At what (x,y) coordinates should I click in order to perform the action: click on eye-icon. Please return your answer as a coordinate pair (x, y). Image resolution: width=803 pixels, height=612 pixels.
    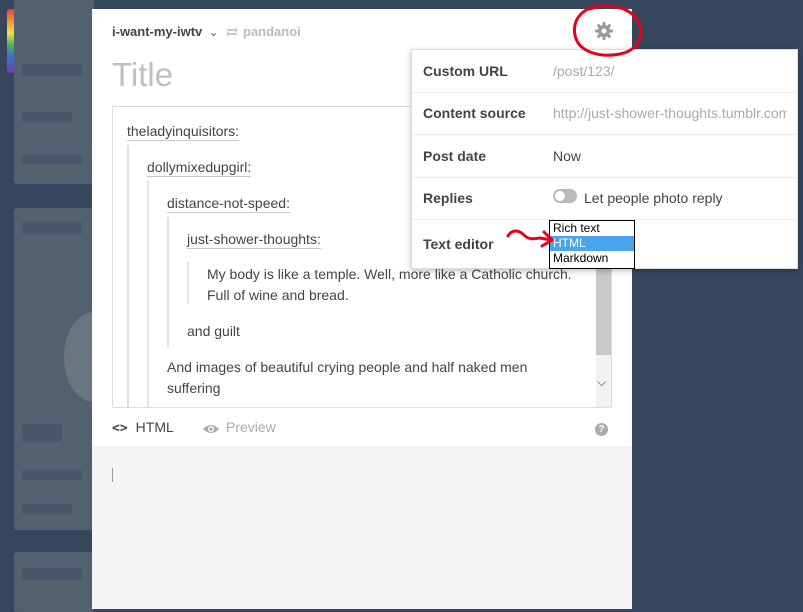
    Looking at the image, I should click on (211, 429).